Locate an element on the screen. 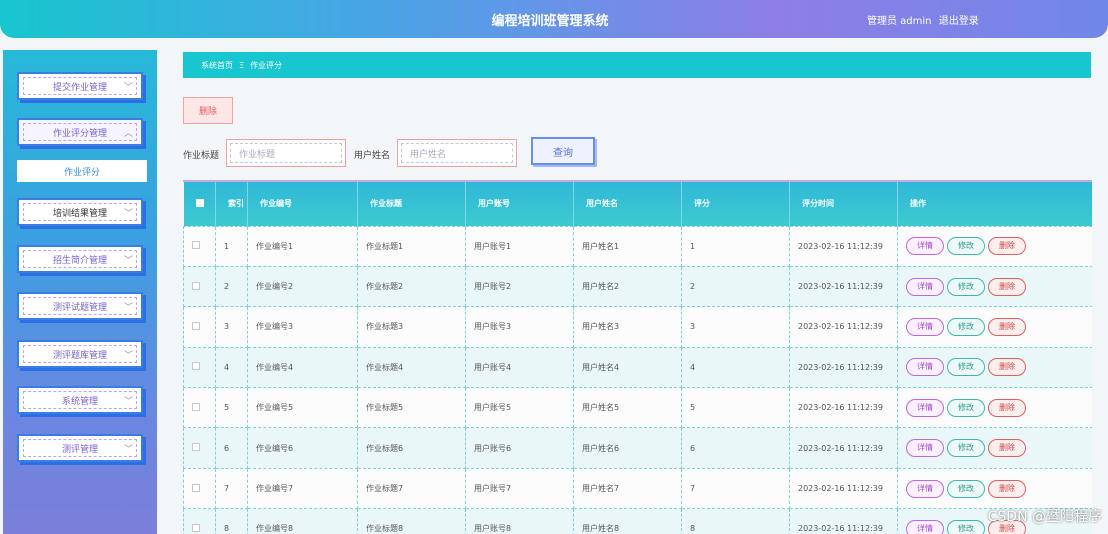 Image resolution: width=1108 pixels, height=534 pixels. sidebar-item-assessment: 测评管理 ﹀ is located at coordinates (80, 448).